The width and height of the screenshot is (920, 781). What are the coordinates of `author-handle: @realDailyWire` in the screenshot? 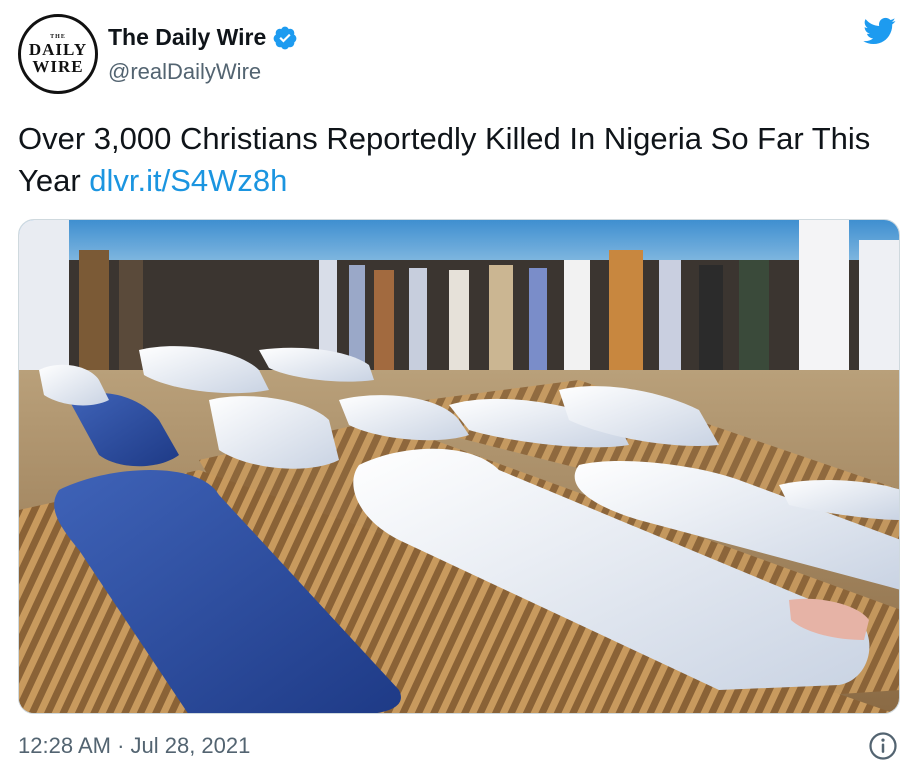 It's located at (184, 72).